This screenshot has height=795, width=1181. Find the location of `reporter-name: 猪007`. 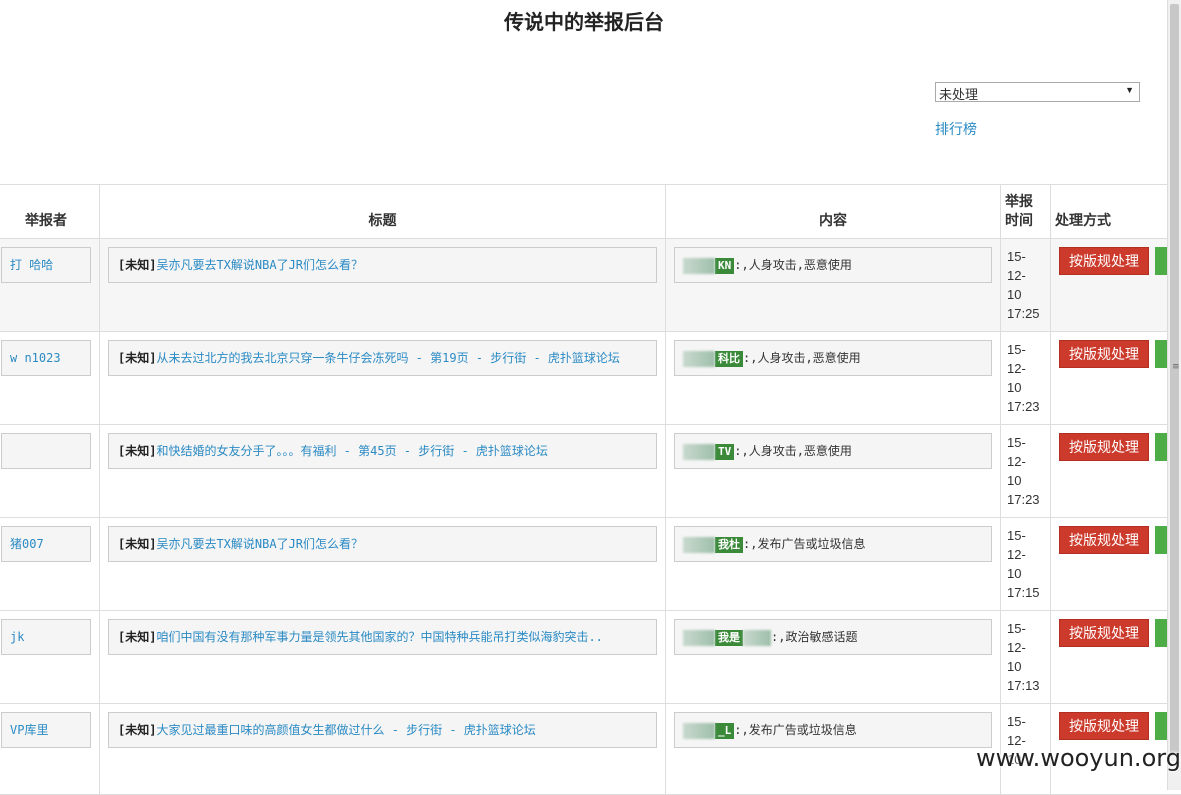

reporter-name: 猪007 is located at coordinates (46, 544).